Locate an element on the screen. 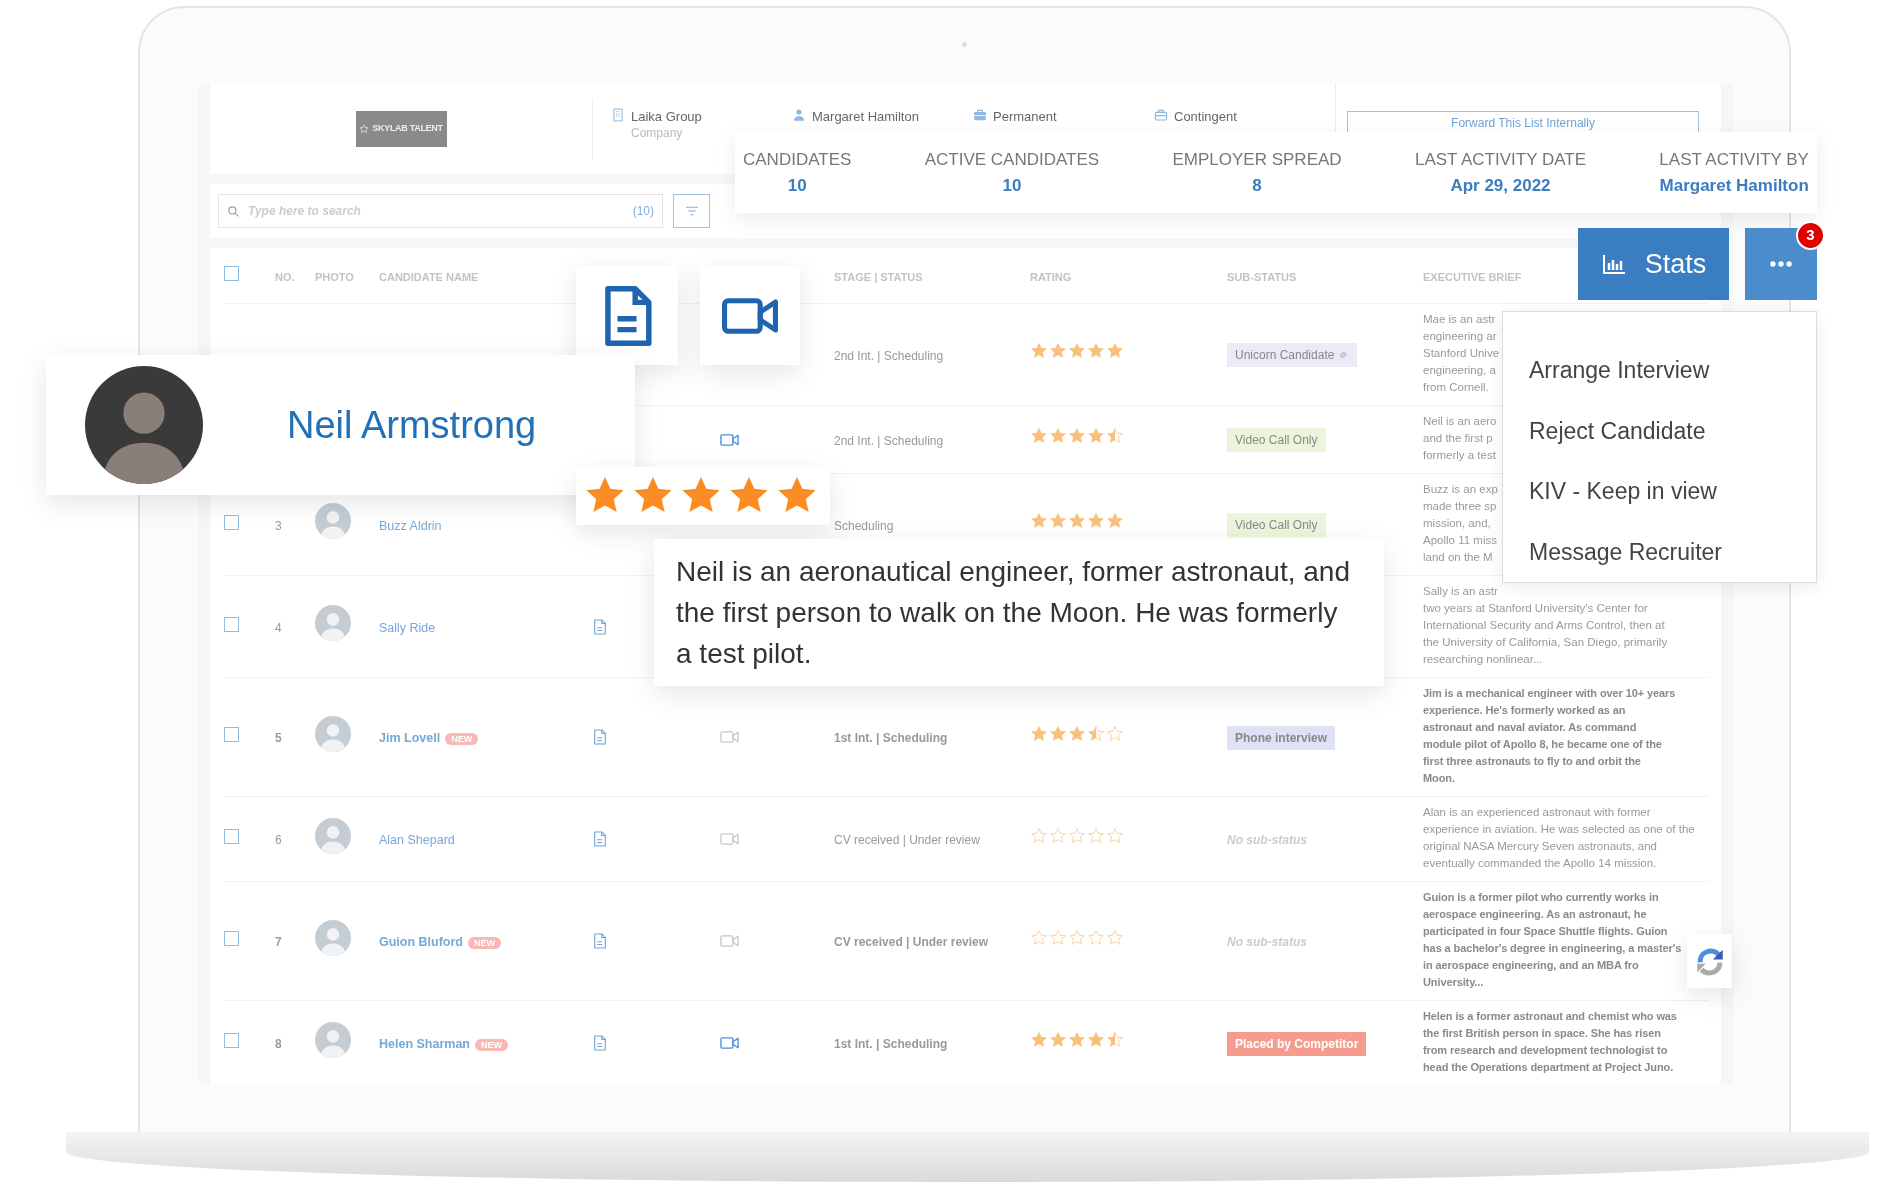 Image resolution: width=1878 pixels, height=1188 pixels. filter-button is located at coordinates (691, 211).